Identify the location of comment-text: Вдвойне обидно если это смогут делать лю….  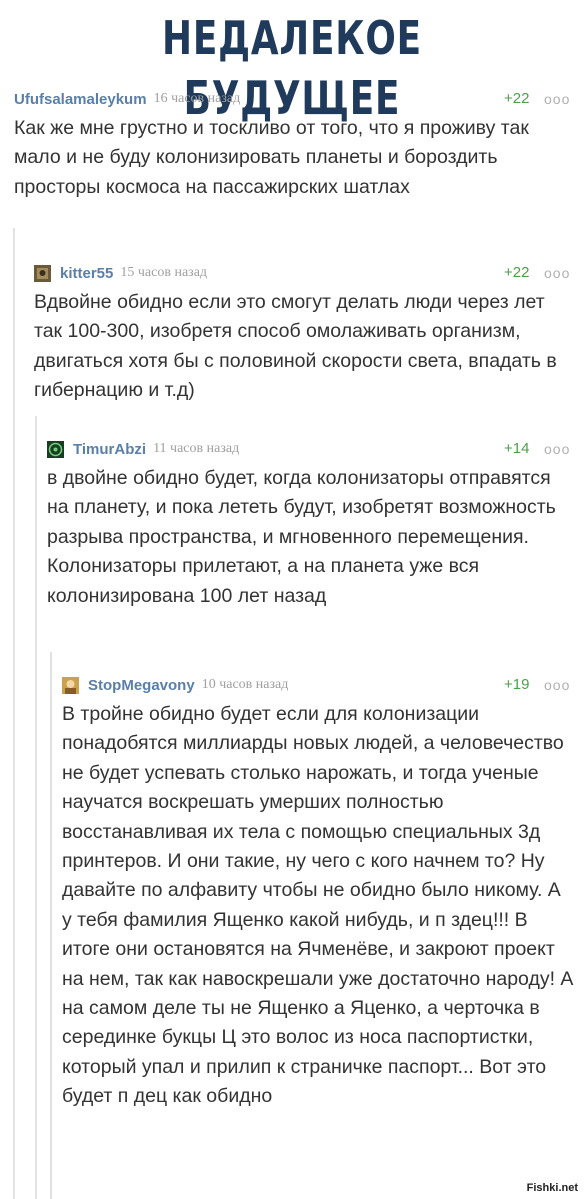
(295, 346).